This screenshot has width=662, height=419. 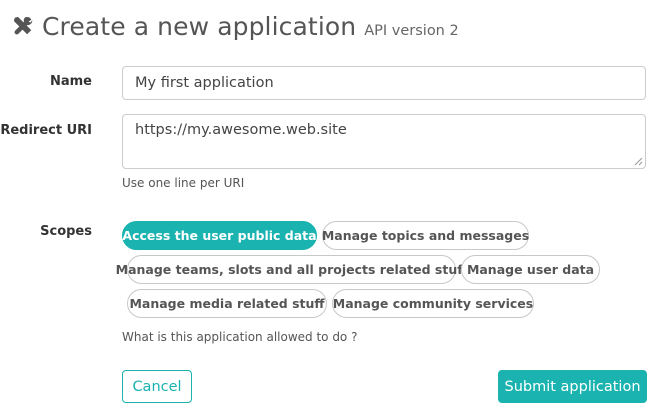 What do you see at coordinates (219, 235) in the screenshot?
I see `scope-pill-user-public-data: Access the user public data` at bounding box center [219, 235].